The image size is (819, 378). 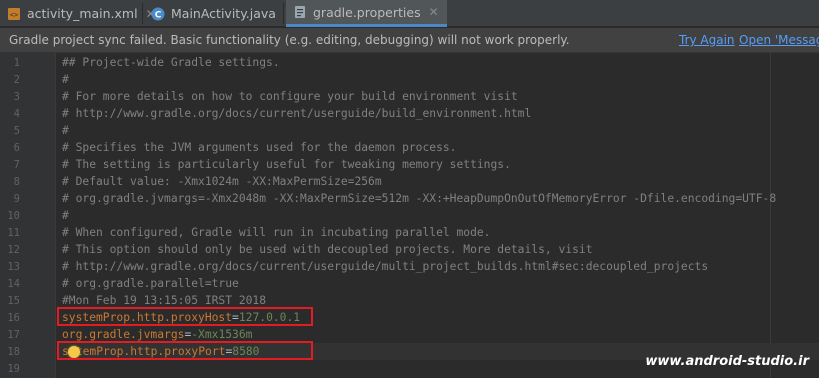 I want to click on code-comment-line: # org.gradle.parallel=true, so click(x=150, y=283).